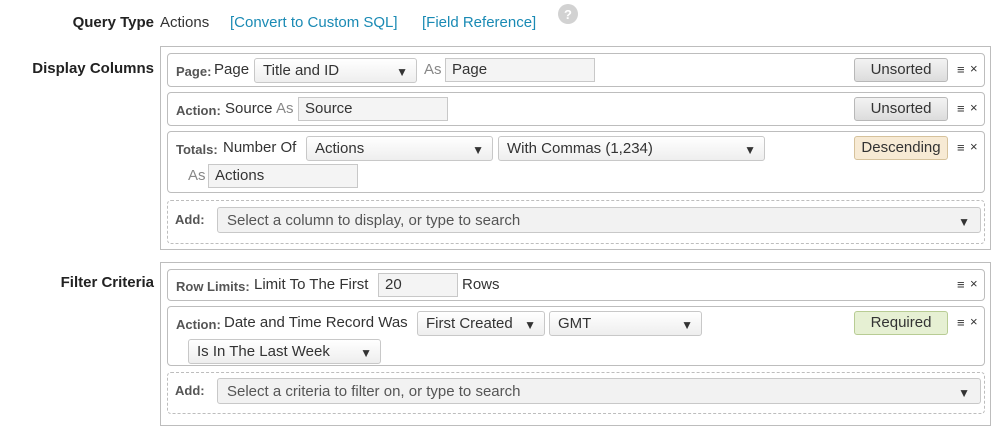  What do you see at coordinates (316, 322) in the screenshot?
I see `filter-text: Date and Time Record Was` at bounding box center [316, 322].